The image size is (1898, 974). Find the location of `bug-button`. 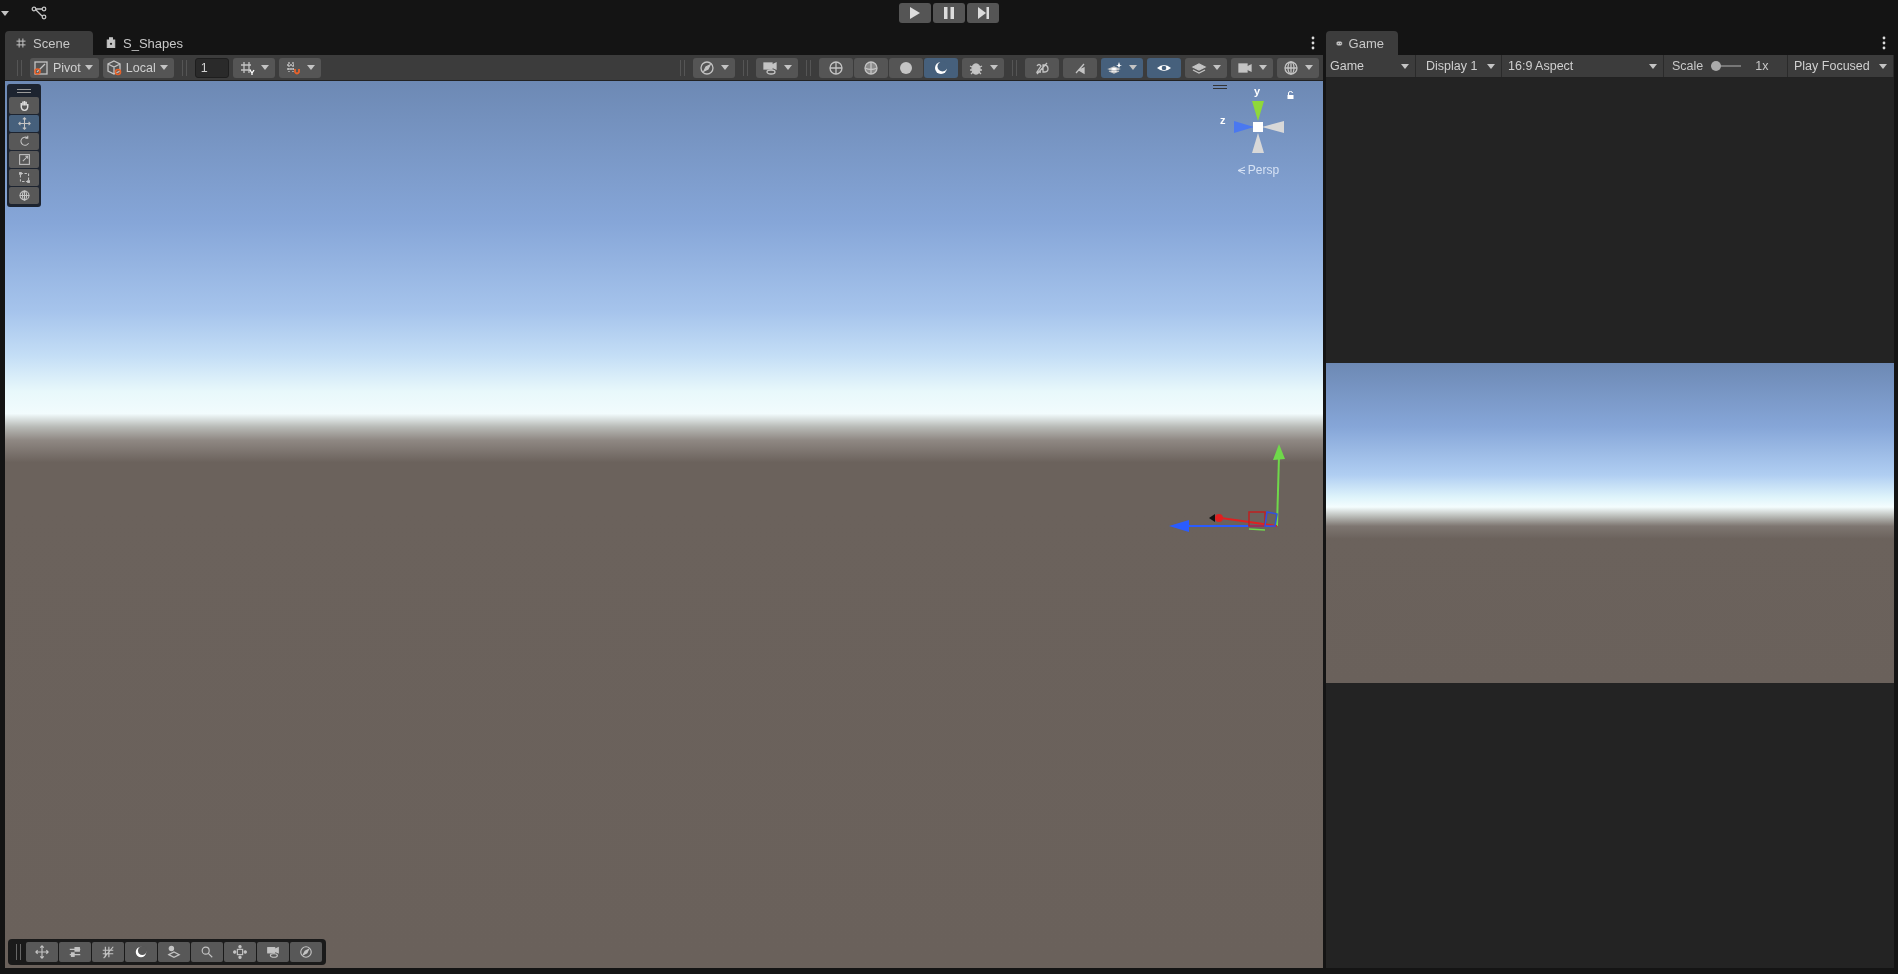

bug-button is located at coordinates (983, 67).